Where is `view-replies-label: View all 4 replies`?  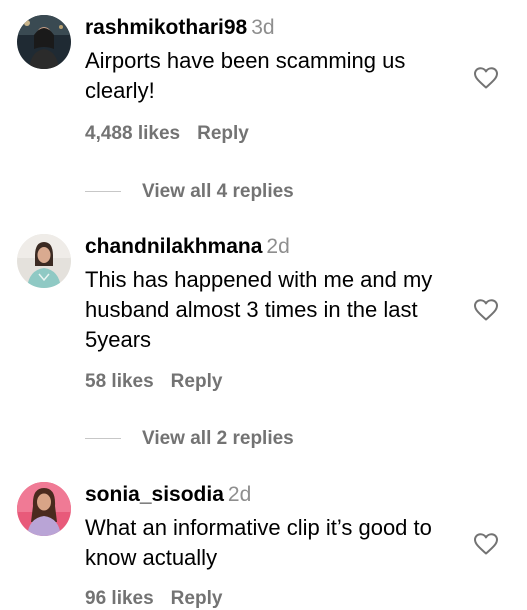
view-replies-label: View all 4 replies is located at coordinates (218, 191).